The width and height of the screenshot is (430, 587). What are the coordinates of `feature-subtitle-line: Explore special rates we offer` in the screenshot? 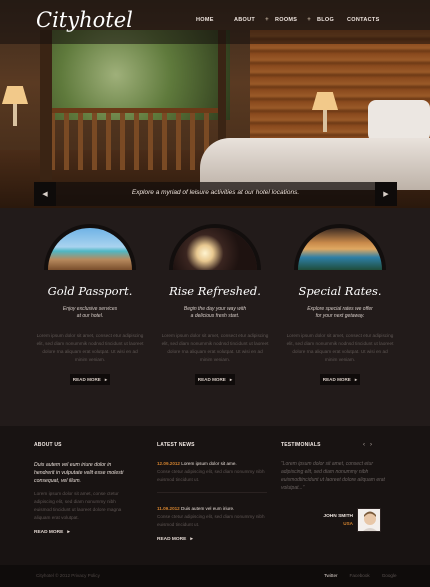 It's located at (340, 309).